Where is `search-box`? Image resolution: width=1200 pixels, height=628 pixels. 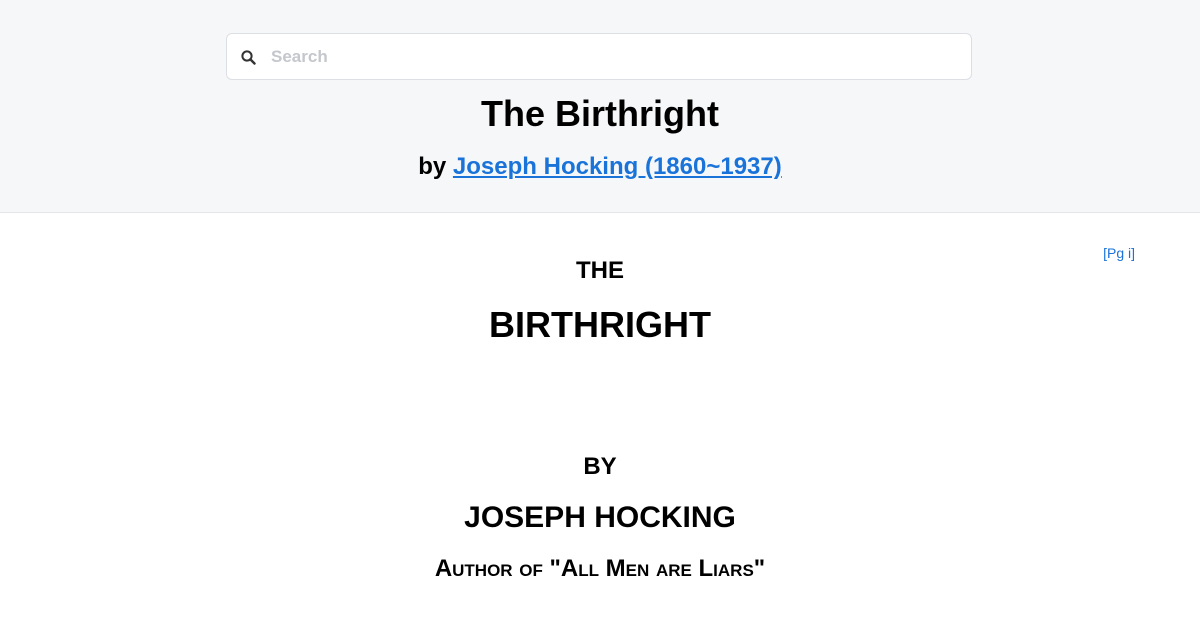
search-box is located at coordinates (599, 56).